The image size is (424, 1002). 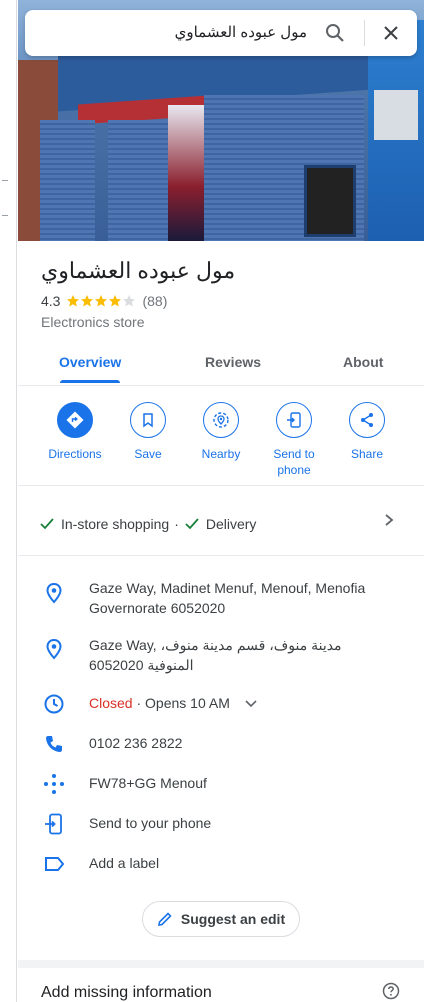 I want to click on save-button: Save, so click(x=148, y=432).